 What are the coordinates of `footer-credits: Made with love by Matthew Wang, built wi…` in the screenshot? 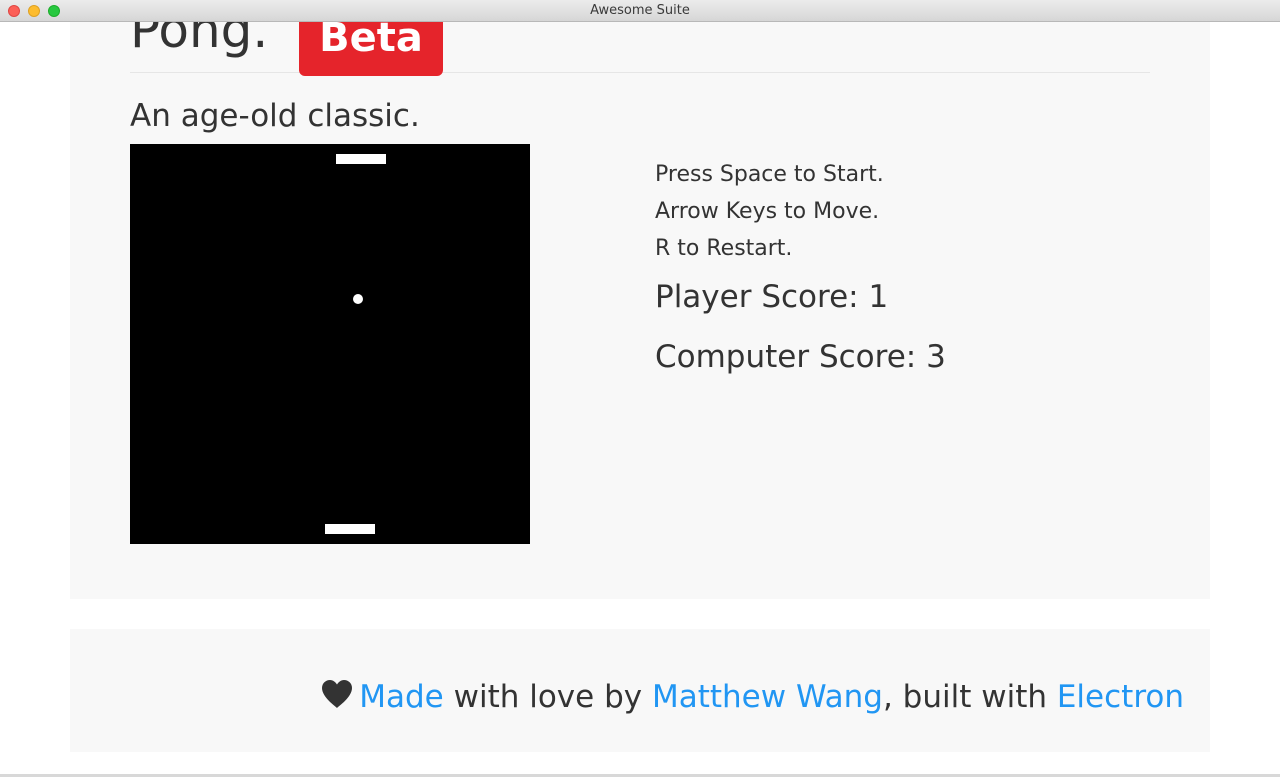 It's located at (752, 697).